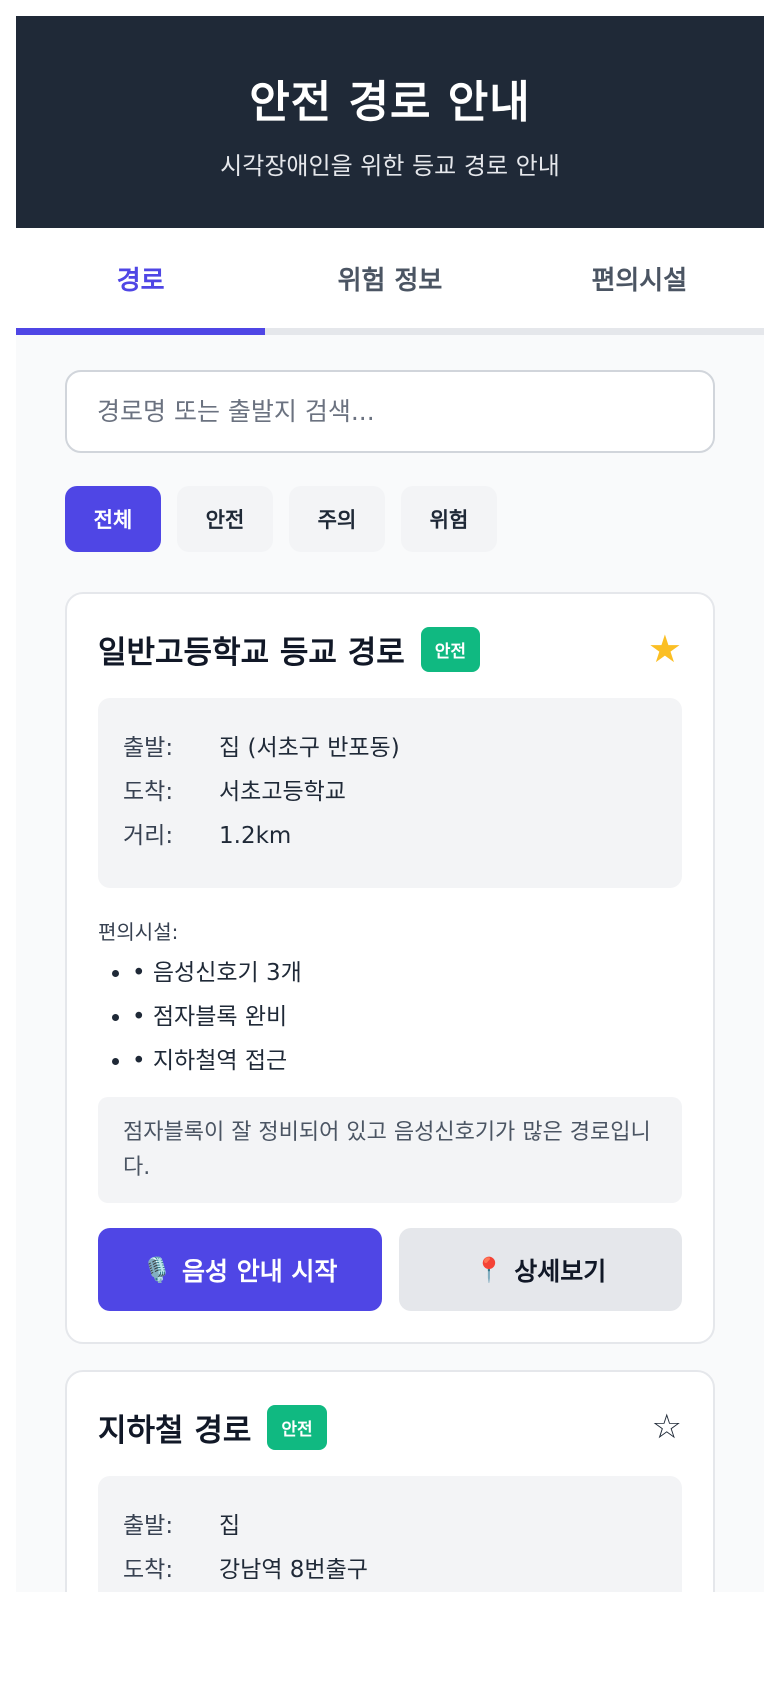  Describe the element at coordinates (390, 836) in the screenshot. I see `info-row-distance: 거리: 1.2km` at that location.